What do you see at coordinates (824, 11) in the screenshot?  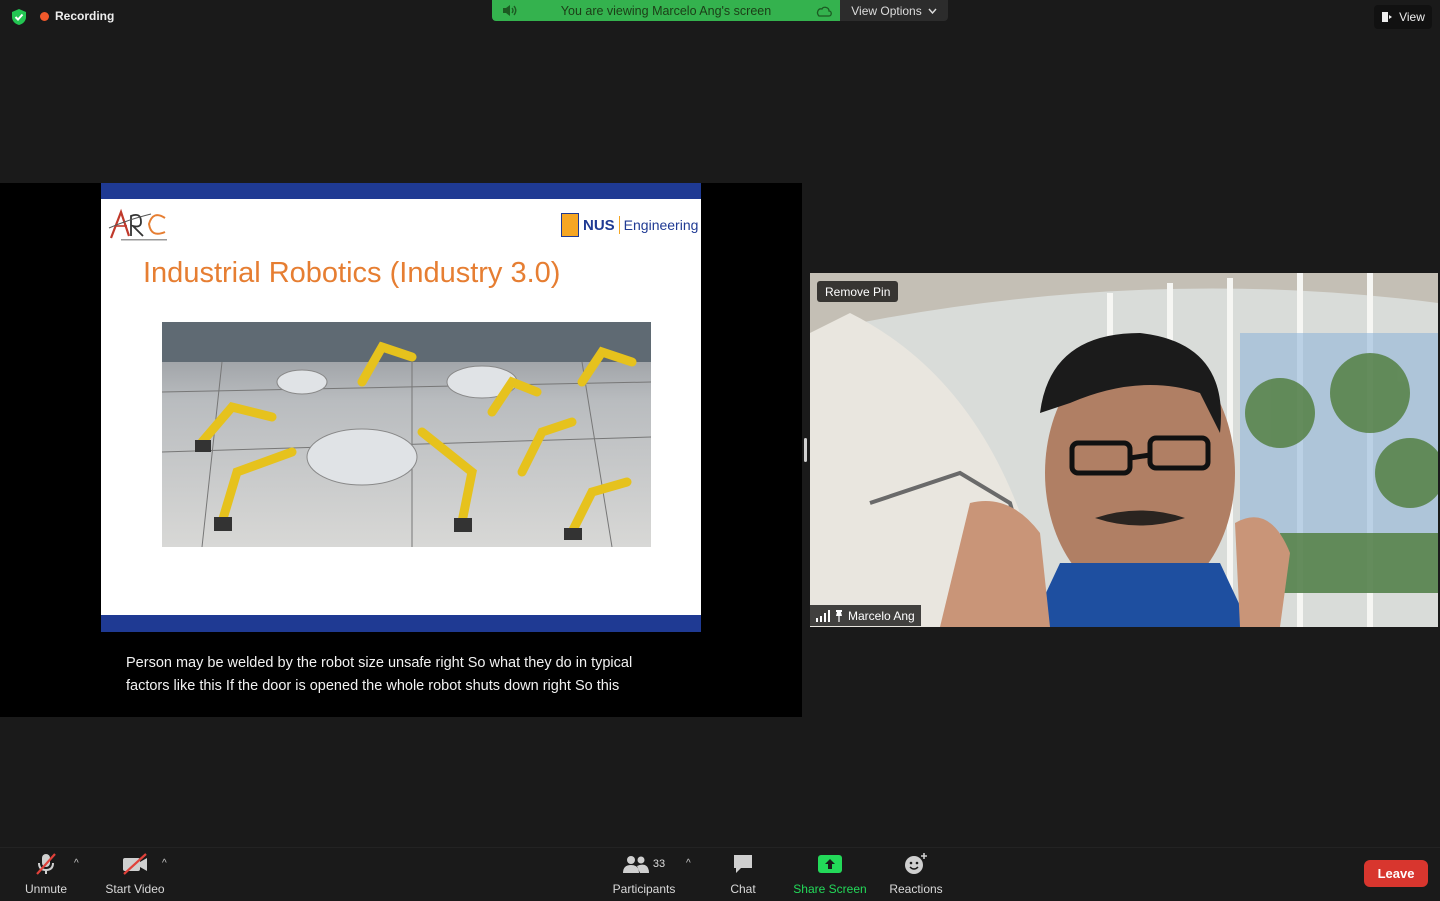 I see `cloud-icon` at bounding box center [824, 11].